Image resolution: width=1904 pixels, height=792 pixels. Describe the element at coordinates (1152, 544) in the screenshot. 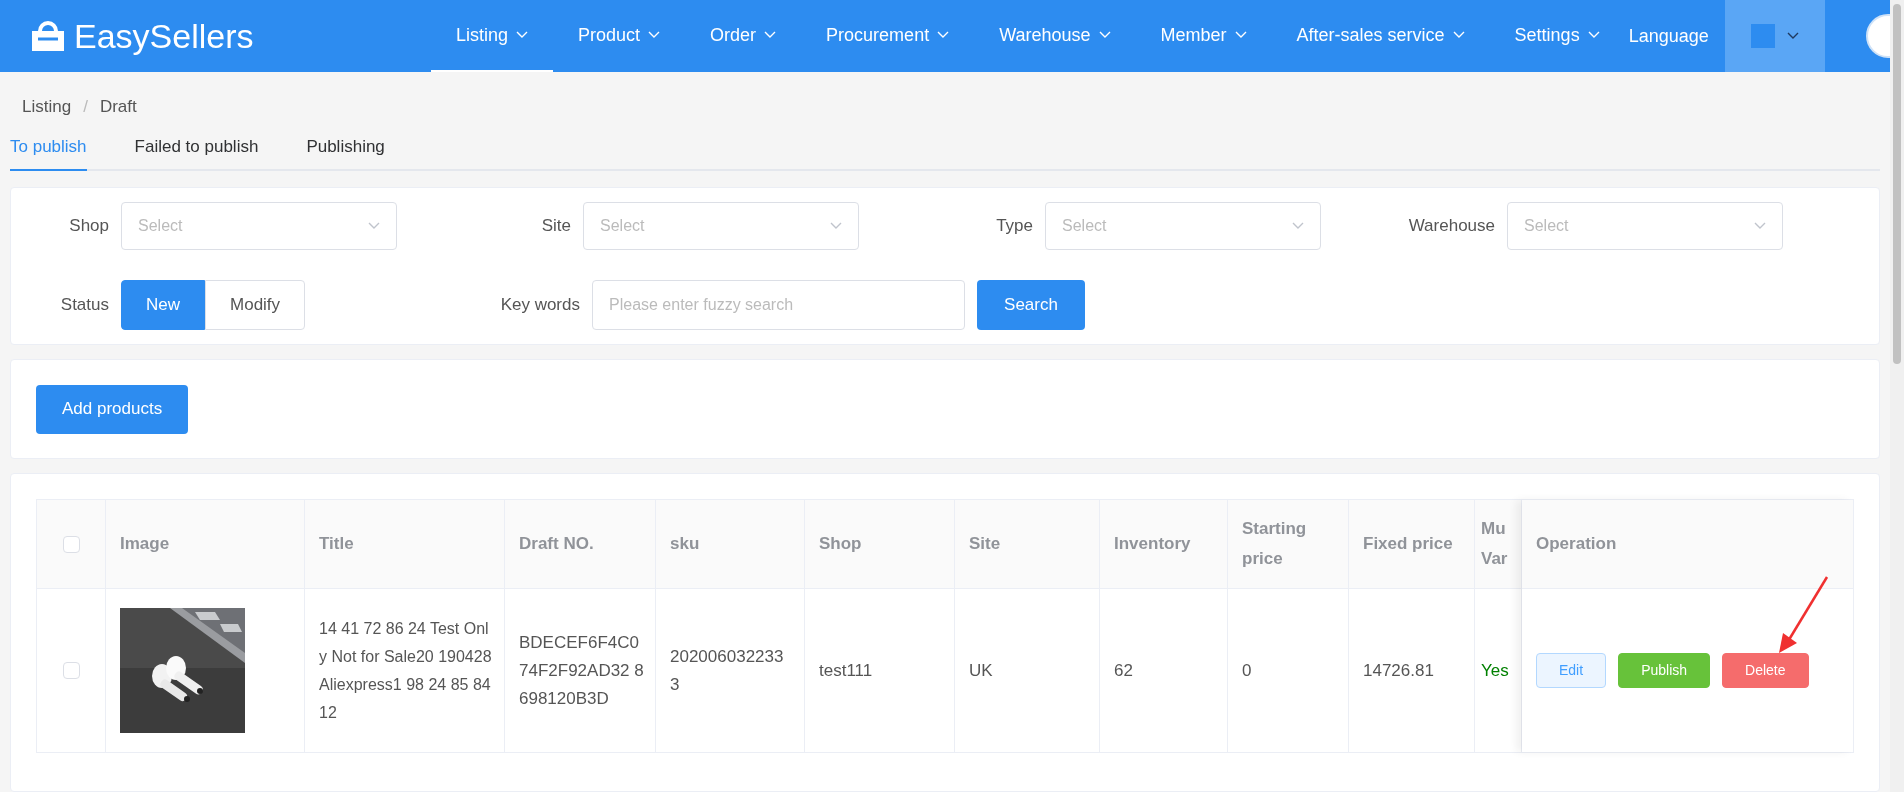

I see `column-header: Inventory` at that location.